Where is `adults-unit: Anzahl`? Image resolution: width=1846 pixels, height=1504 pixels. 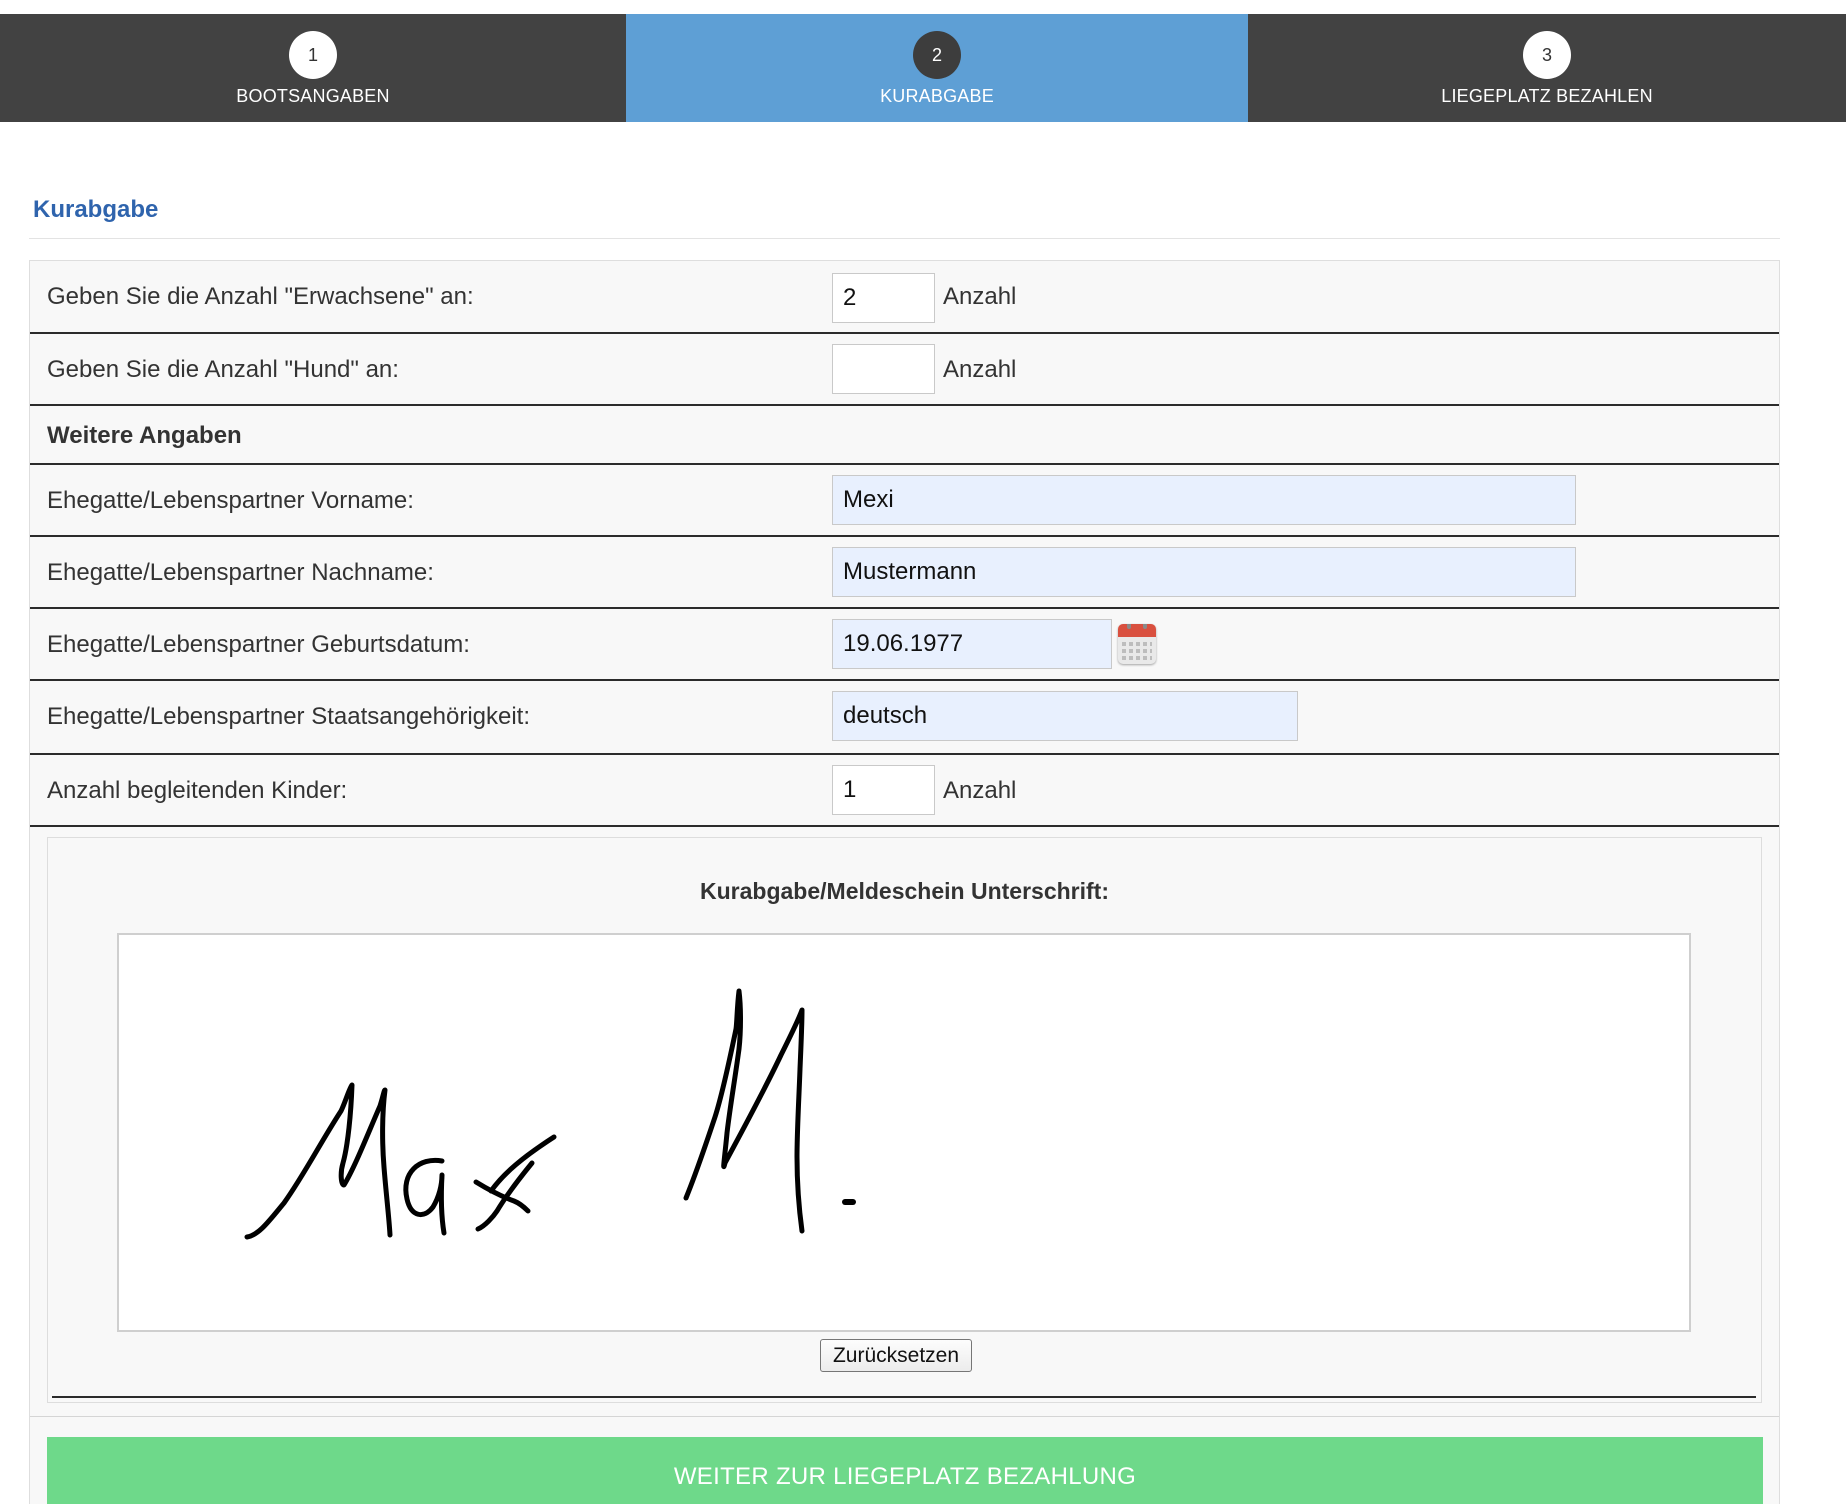 adults-unit: Anzahl is located at coordinates (980, 296).